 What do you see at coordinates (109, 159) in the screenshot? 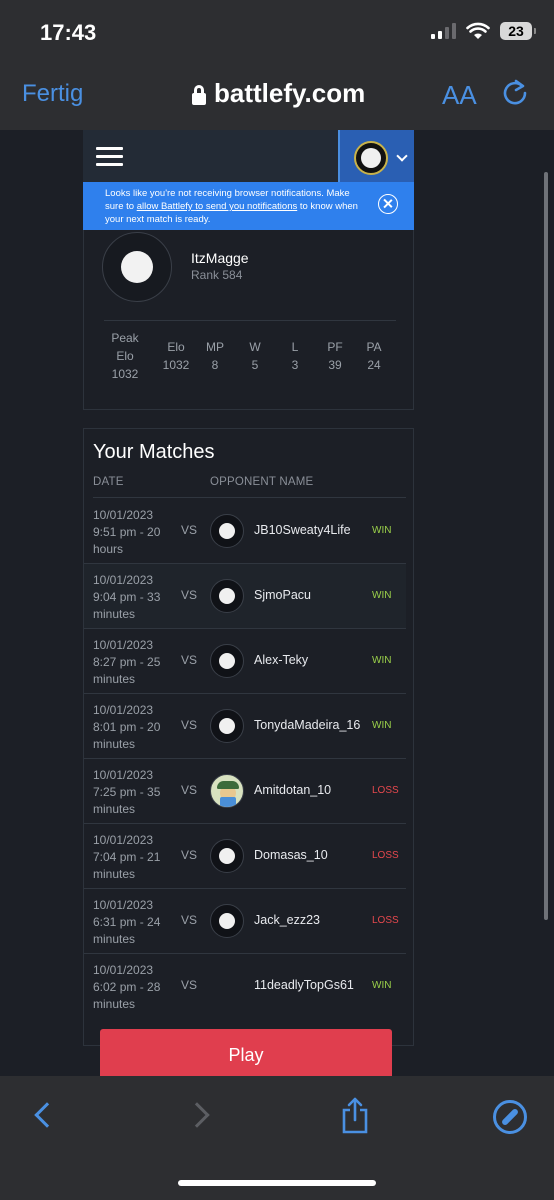
I see `menu-icon` at bounding box center [109, 159].